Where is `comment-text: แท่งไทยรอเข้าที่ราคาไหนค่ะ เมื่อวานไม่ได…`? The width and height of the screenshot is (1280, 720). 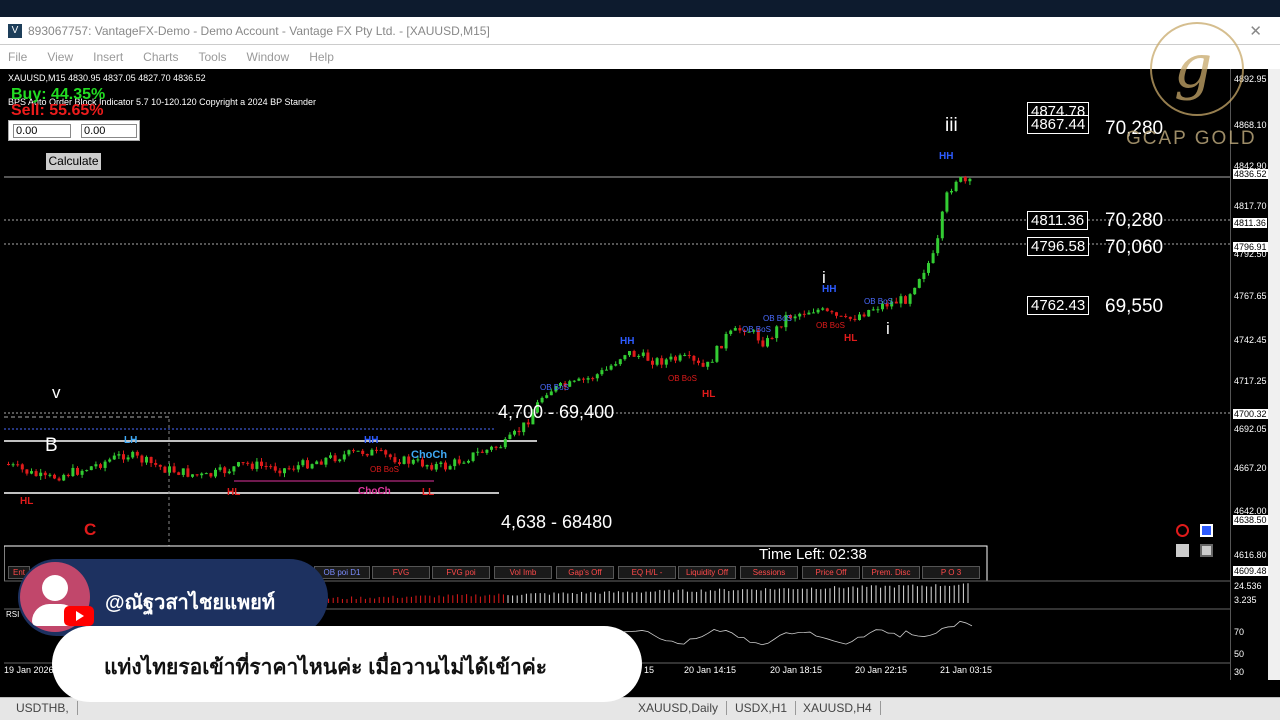 comment-text: แท่งไทยรอเข้าที่ราคาไหนค่ะ เมื่อวานไม่ได… is located at coordinates (326, 667).